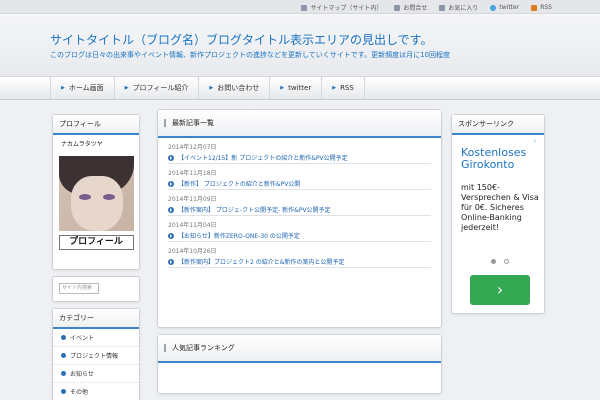 The width and height of the screenshot is (600, 400). Describe the element at coordinates (299, 158) in the screenshot. I see `post-link: 【イベント12/15】新 プロジェクトの紹介と新作&PV公開予定` at that location.